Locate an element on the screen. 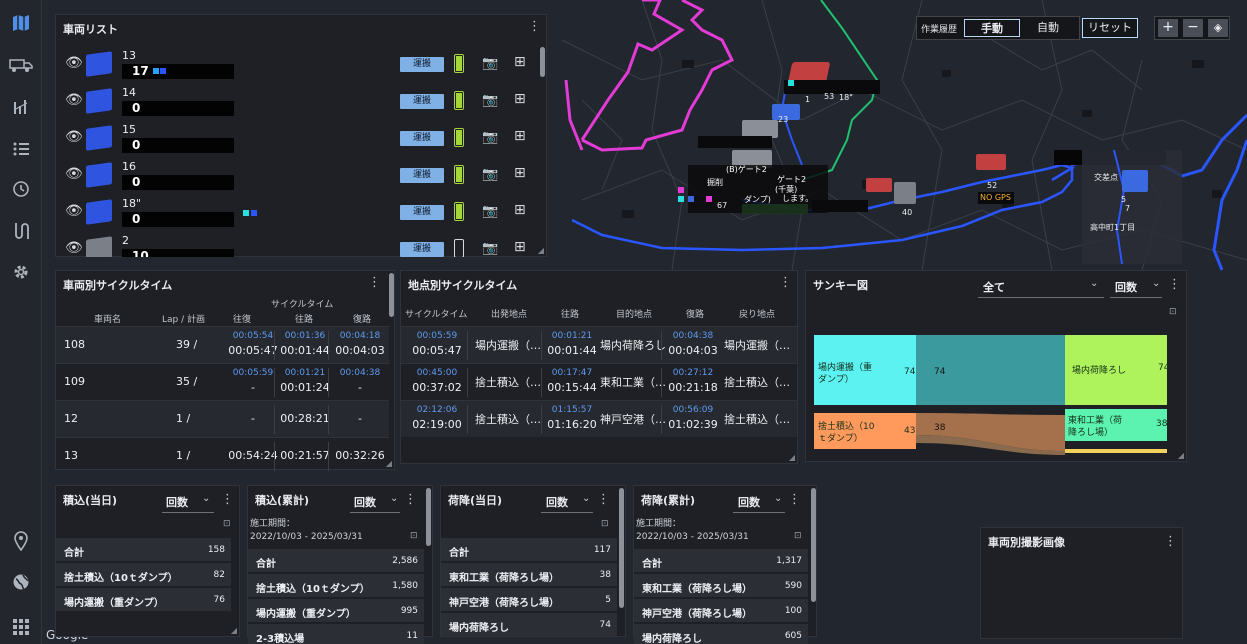  list-item: 場内荷降ろし 74 is located at coordinates (529, 624).